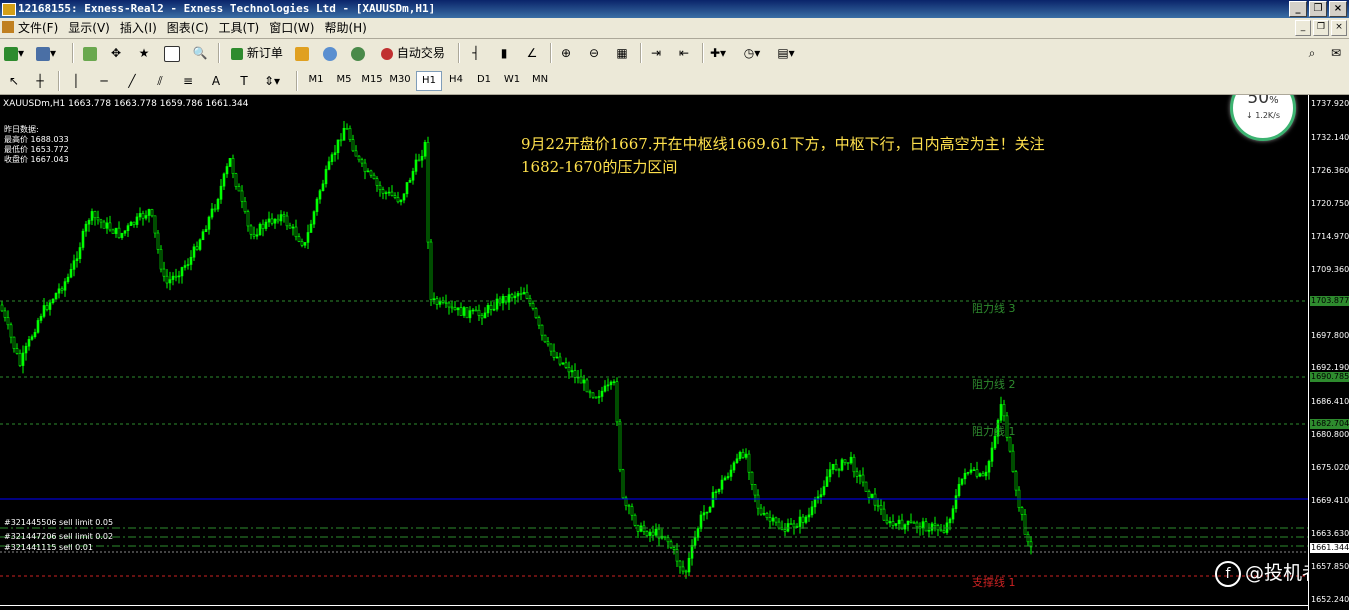 The height and width of the screenshot is (610, 1349). I want to click on autoscroll-icon: ⇥, so click(656, 53).